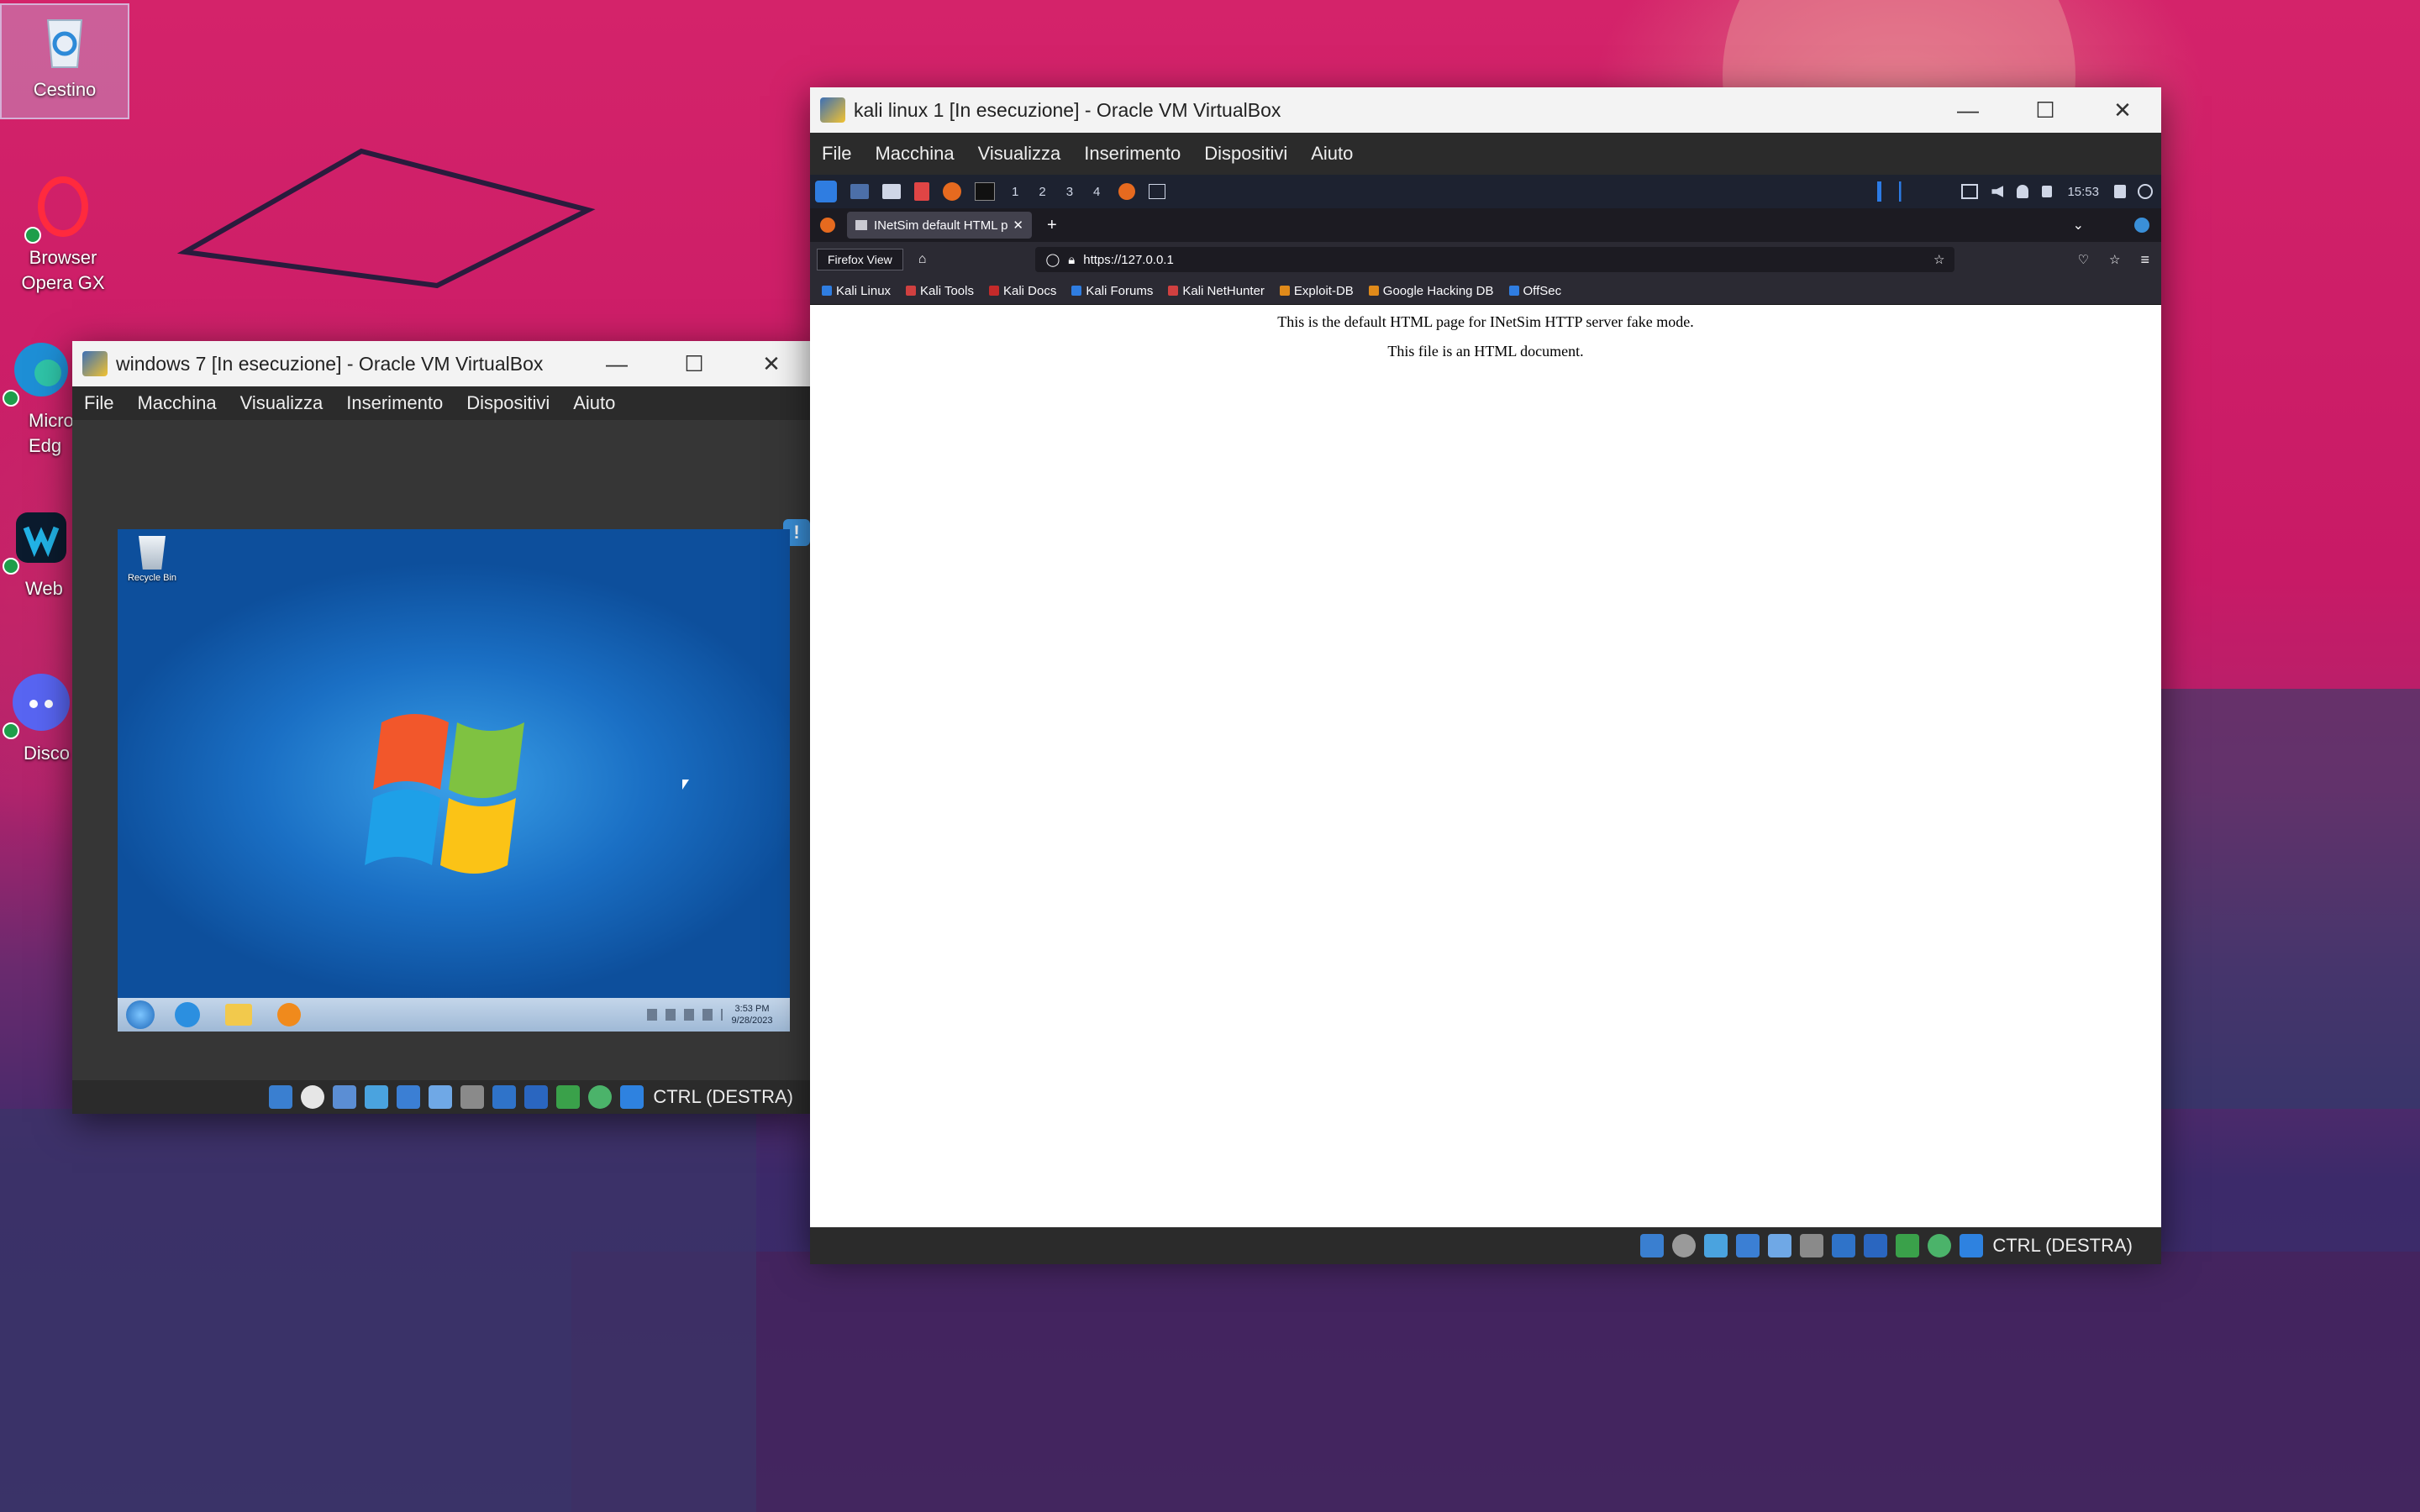 This screenshot has width=2420, height=1512. What do you see at coordinates (686, 785) in the screenshot?
I see `mouse-cursor-icon` at bounding box center [686, 785].